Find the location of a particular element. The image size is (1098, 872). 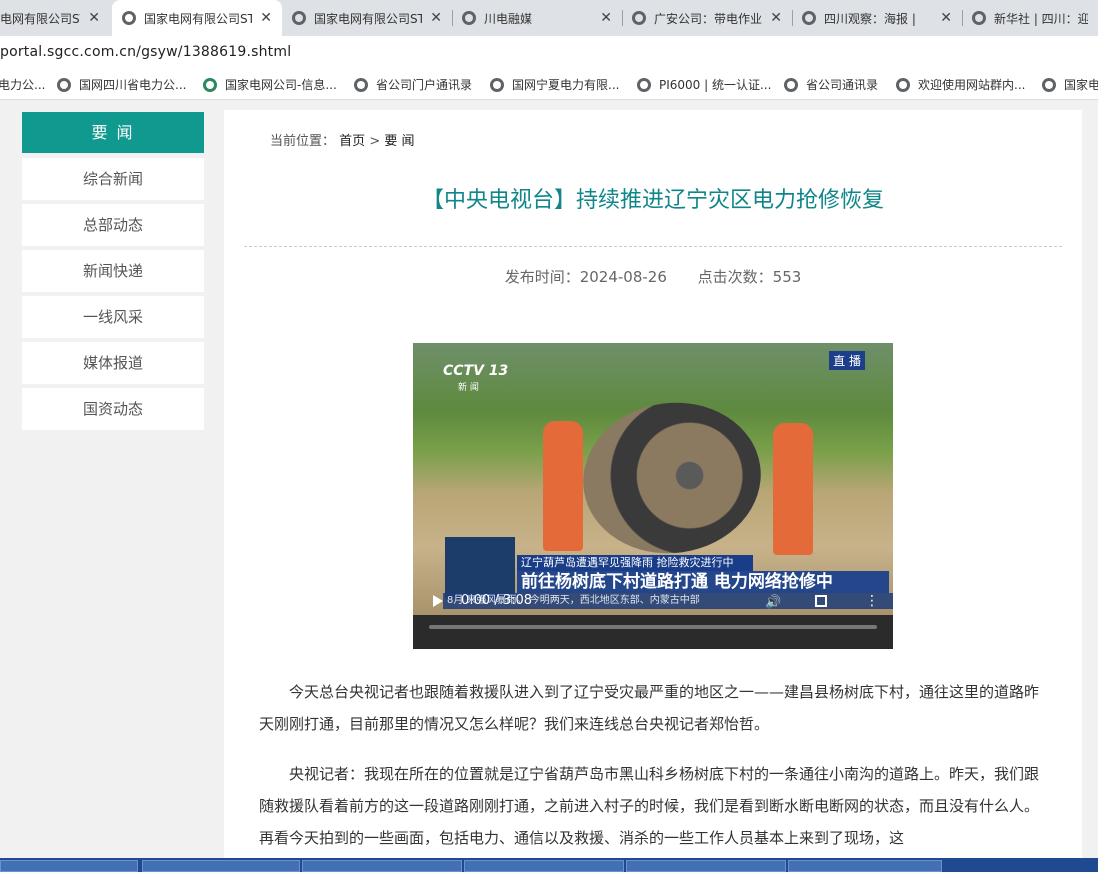

breadcrumb-prefix: 当前位置： is located at coordinates (303, 141).